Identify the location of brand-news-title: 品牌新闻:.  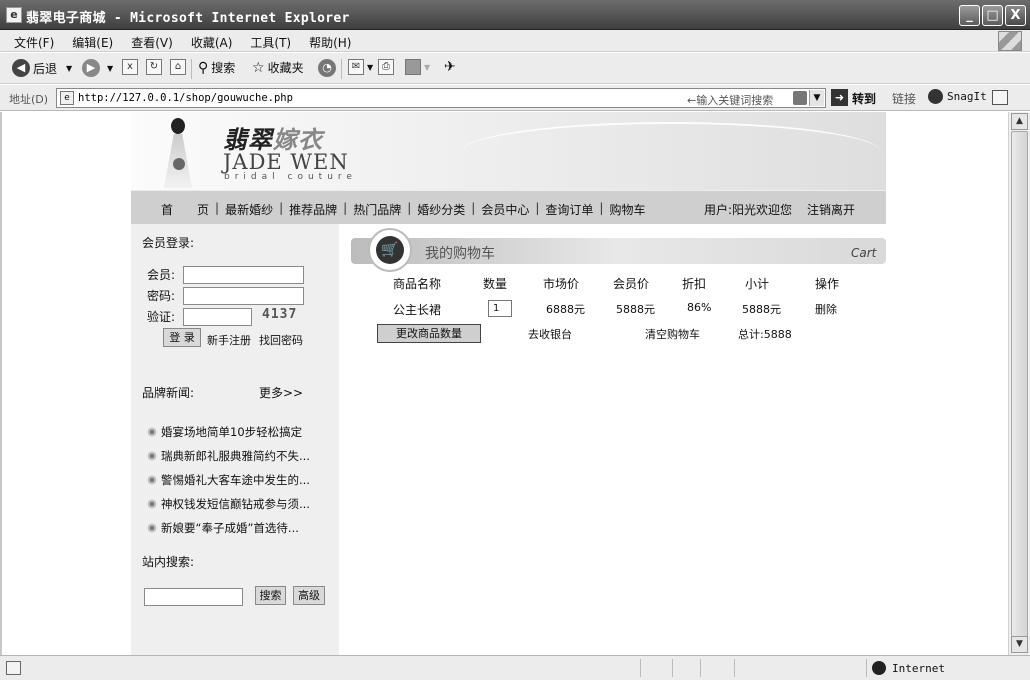
(168, 393).